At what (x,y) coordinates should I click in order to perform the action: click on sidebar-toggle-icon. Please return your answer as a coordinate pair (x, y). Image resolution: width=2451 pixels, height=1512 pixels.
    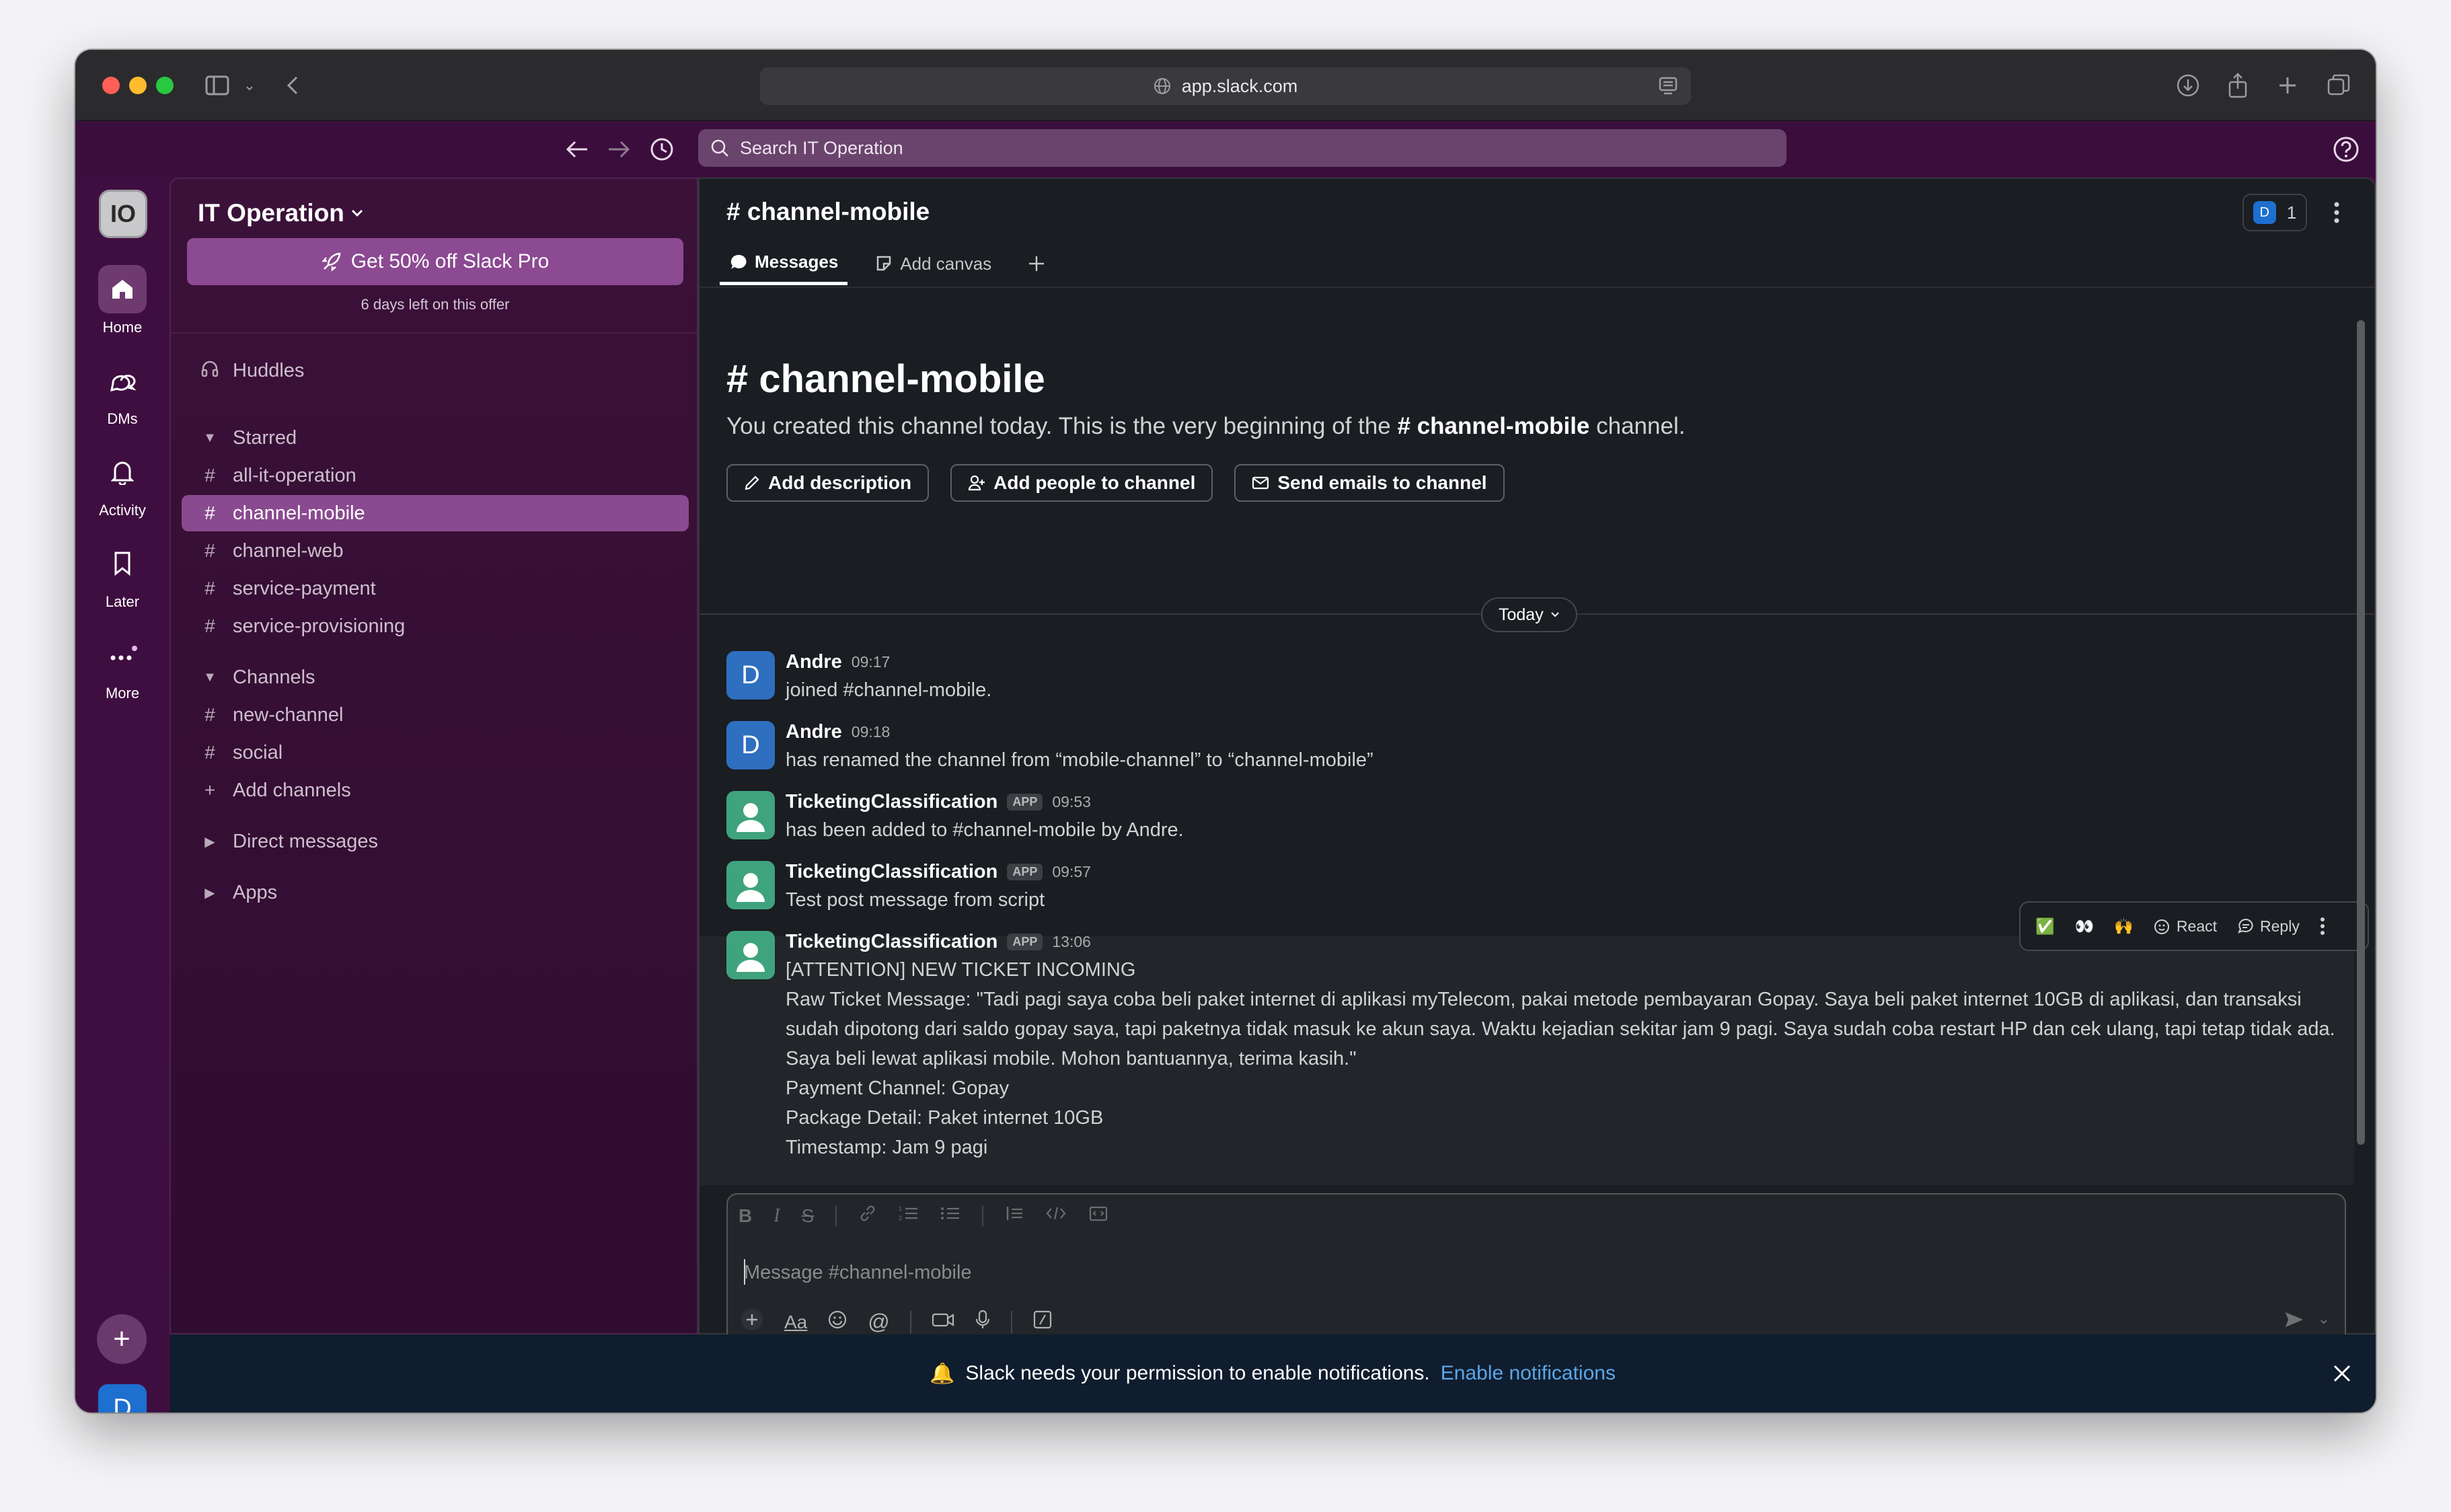
    Looking at the image, I should click on (217, 86).